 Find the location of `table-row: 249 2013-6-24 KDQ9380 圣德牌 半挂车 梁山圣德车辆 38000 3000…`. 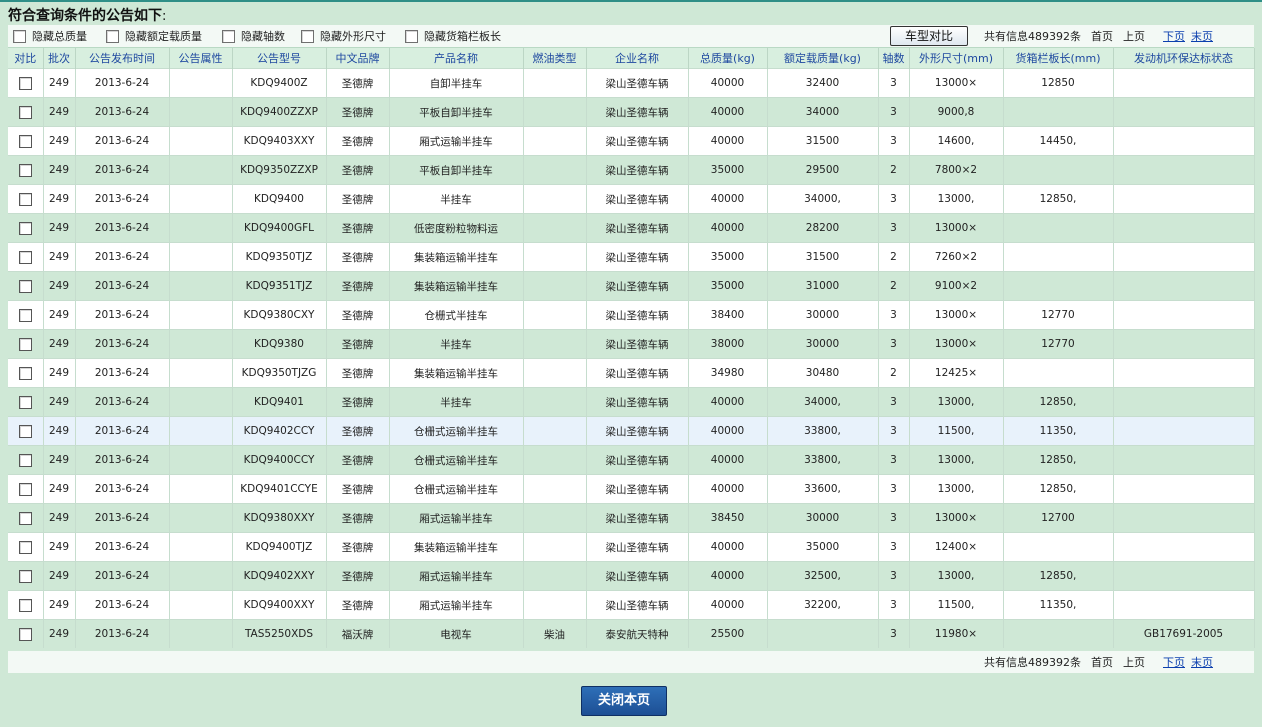

table-row: 249 2013-6-24 KDQ9380 圣德牌 半挂车 梁山圣德车辆 38000 3000… is located at coordinates (631, 344).